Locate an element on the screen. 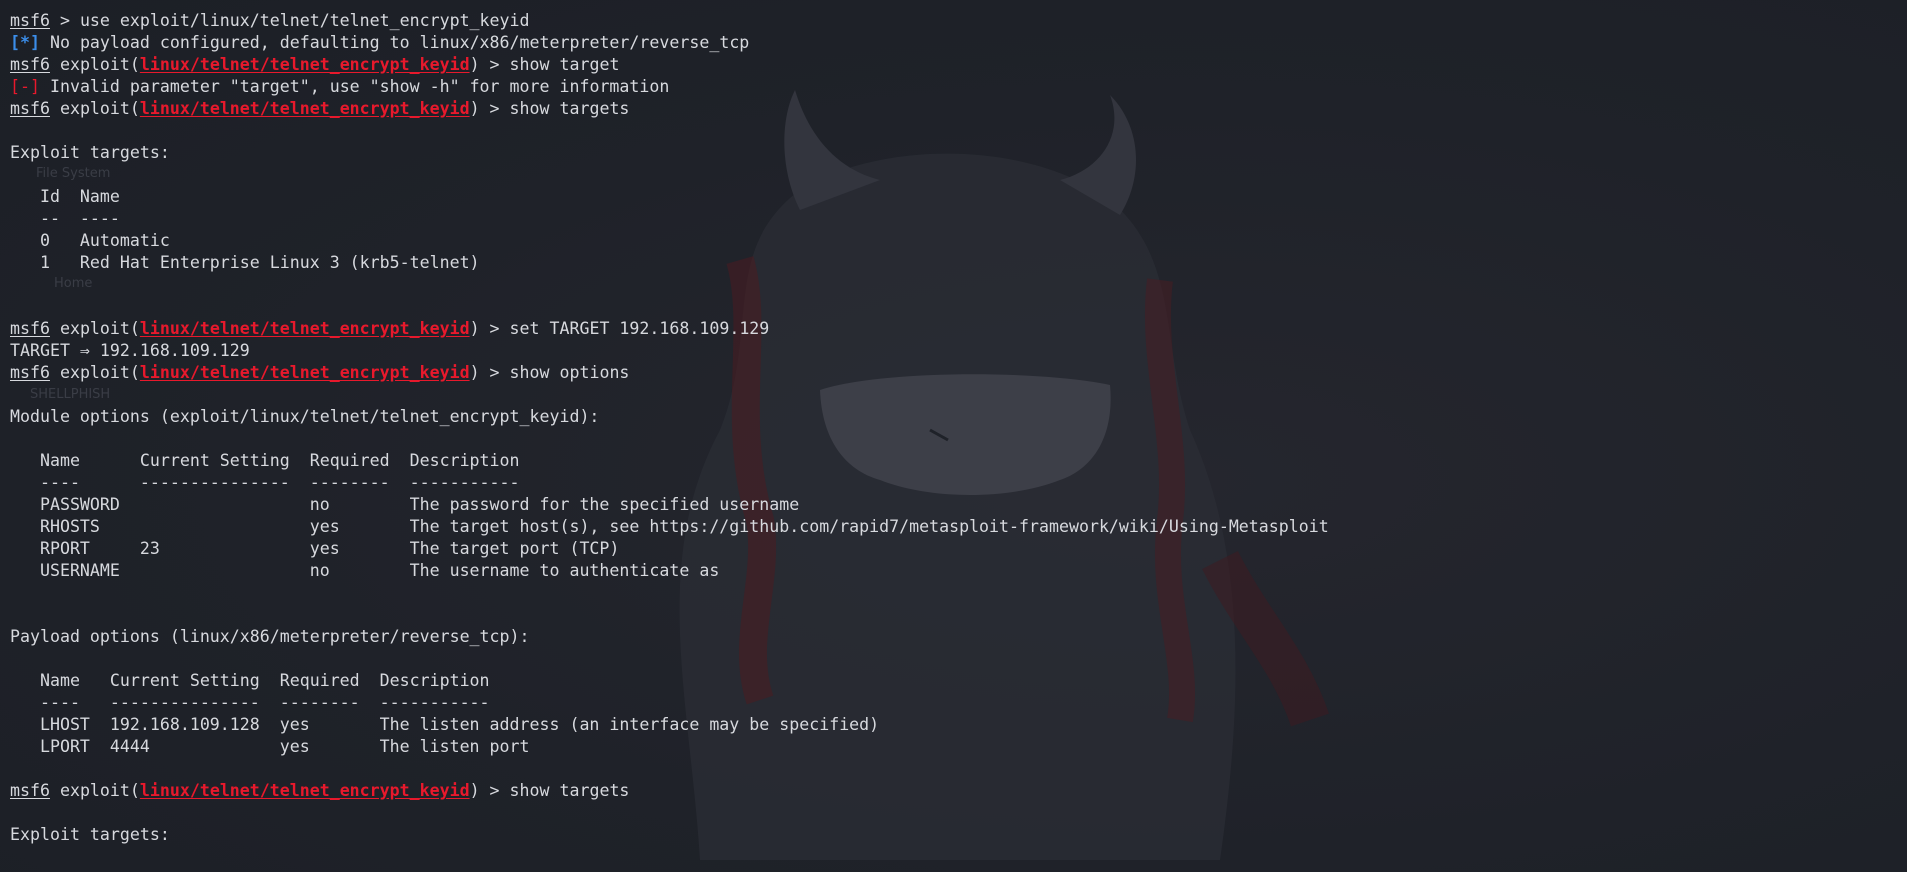  output-line: LPORT 4444 yes The listen port is located at coordinates (669, 747).